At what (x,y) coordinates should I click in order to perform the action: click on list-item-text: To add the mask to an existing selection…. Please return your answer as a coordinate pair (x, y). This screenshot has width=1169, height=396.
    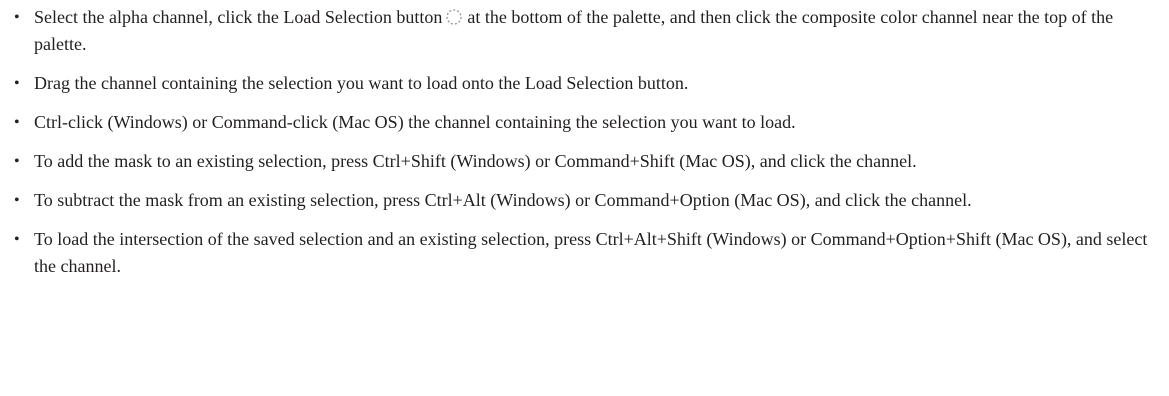
    Looking at the image, I should click on (475, 161).